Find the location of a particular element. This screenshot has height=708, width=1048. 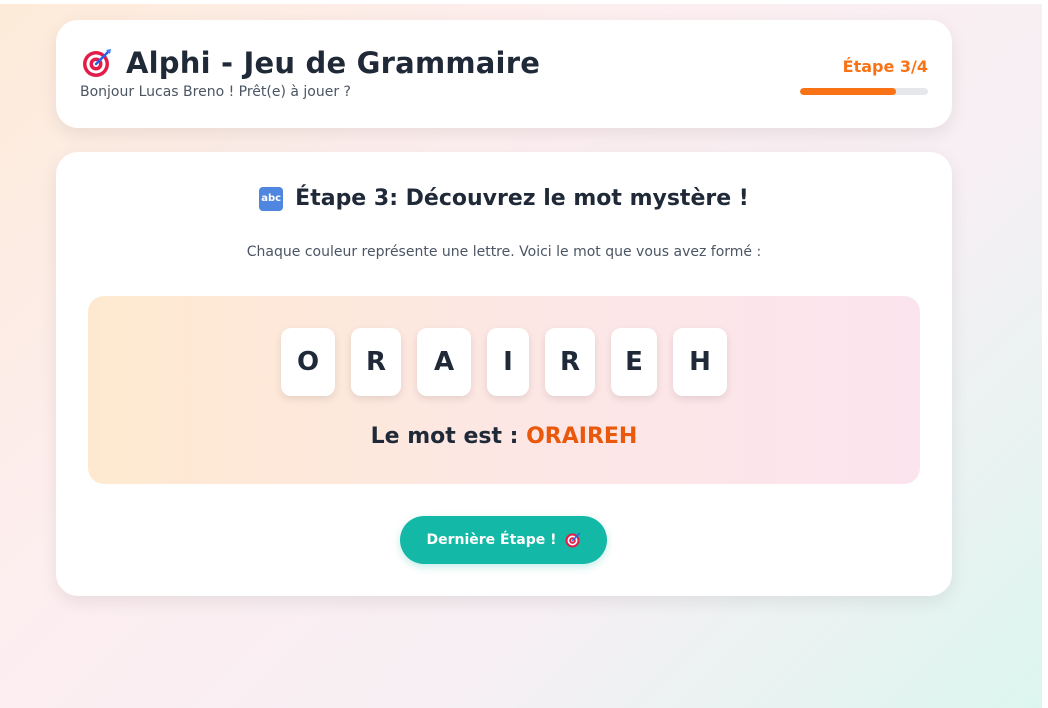

word-prefix: Le mot est : is located at coordinates (448, 436).